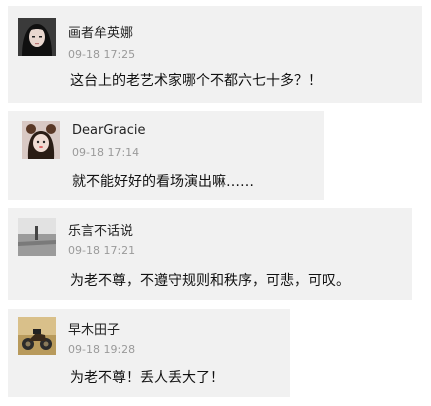 The height and width of the screenshot is (406, 431). Describe the element at coordinates (108, 130) in the screenshot. I see `username: DearGracie` at that location.